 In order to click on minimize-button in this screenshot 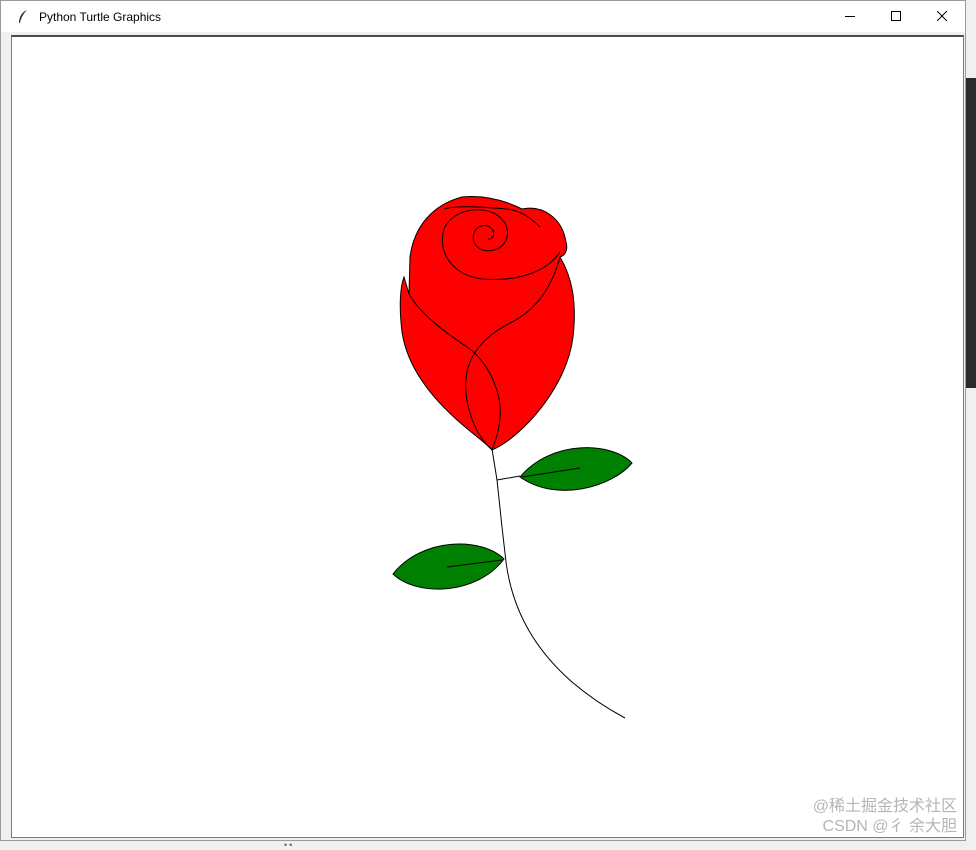, I will do `click(850, 16)`.